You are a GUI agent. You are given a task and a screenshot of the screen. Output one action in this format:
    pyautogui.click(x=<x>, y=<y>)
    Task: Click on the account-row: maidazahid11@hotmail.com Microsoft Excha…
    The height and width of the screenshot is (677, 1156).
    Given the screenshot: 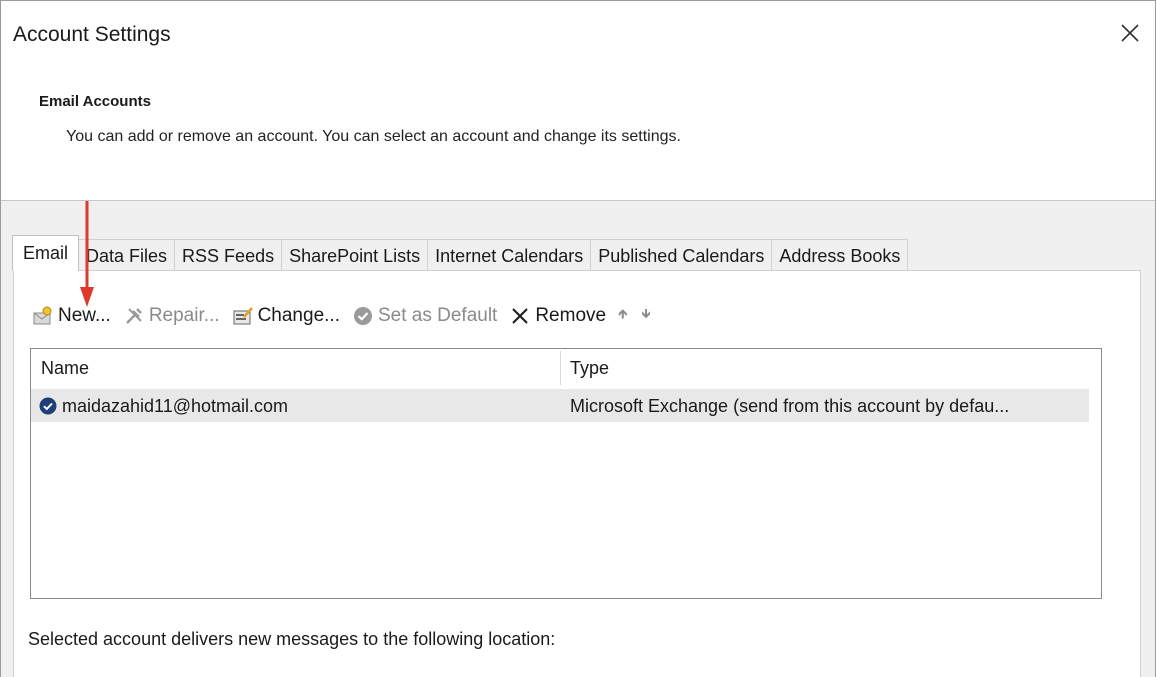 What is the action you would take?
    pyautogui.click(x=560, y=405)
    